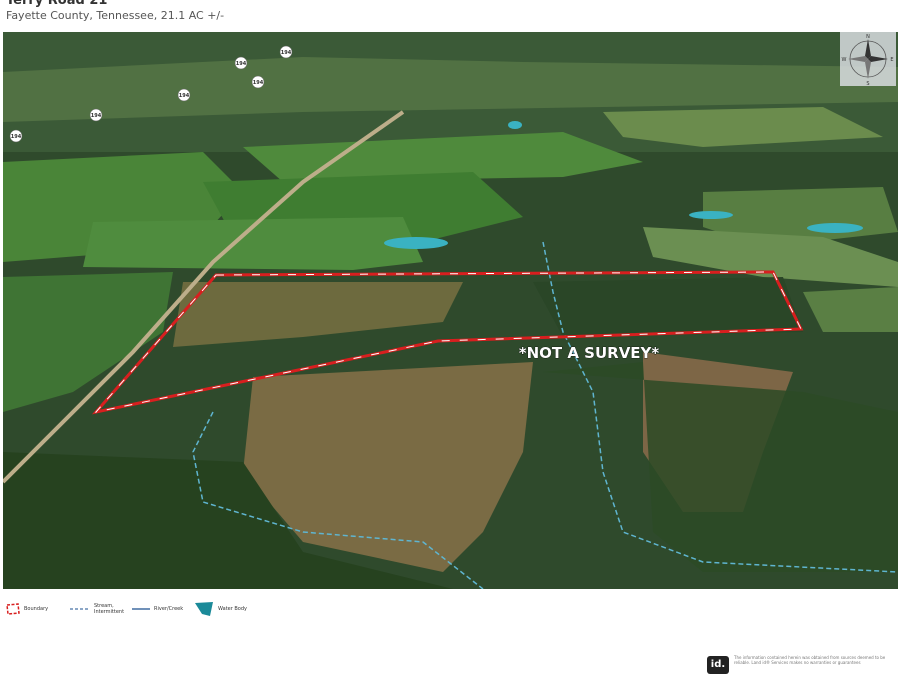 Image resolution: width=900 pixels, height=675 pixels. What do you see at coordinates (141, 609) in the screenshot?
I see `river-creek-icon` at bounding box center [141, 609].